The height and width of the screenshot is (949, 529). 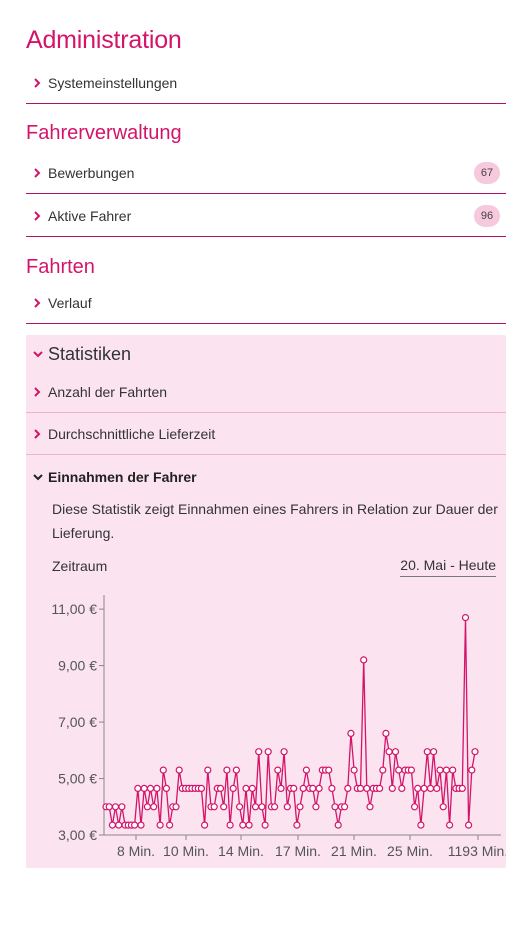 What do you see at coordinates (266, 216) in the screenshot?
I see `nav-item-aktive-fahrer: Aktive Fahrer 96` at bounding box center [266, 216].